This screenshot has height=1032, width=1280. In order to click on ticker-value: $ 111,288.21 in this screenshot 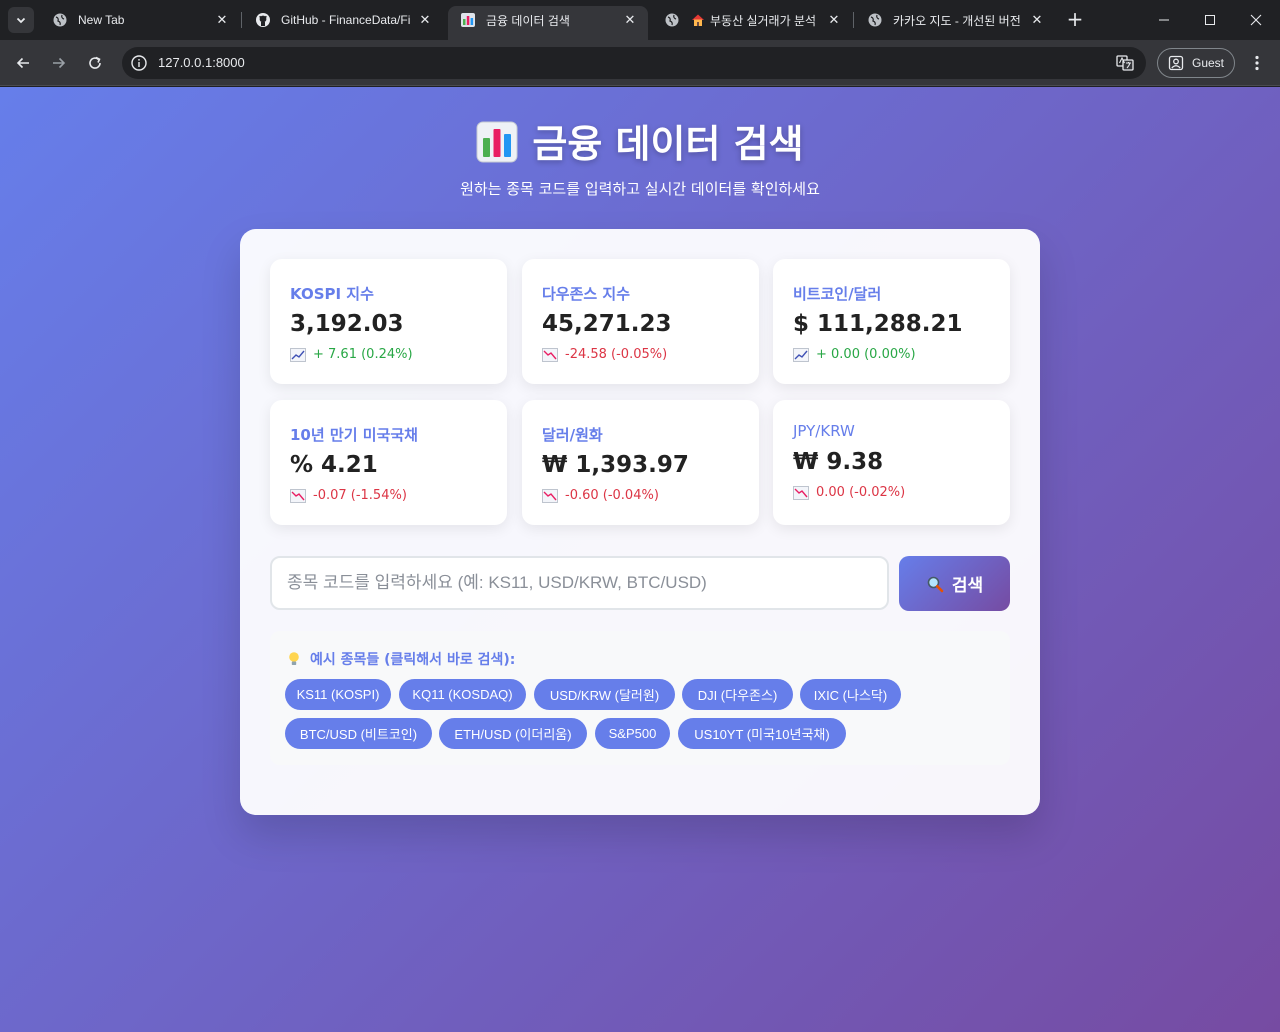, I will do `click(878, 324)`.